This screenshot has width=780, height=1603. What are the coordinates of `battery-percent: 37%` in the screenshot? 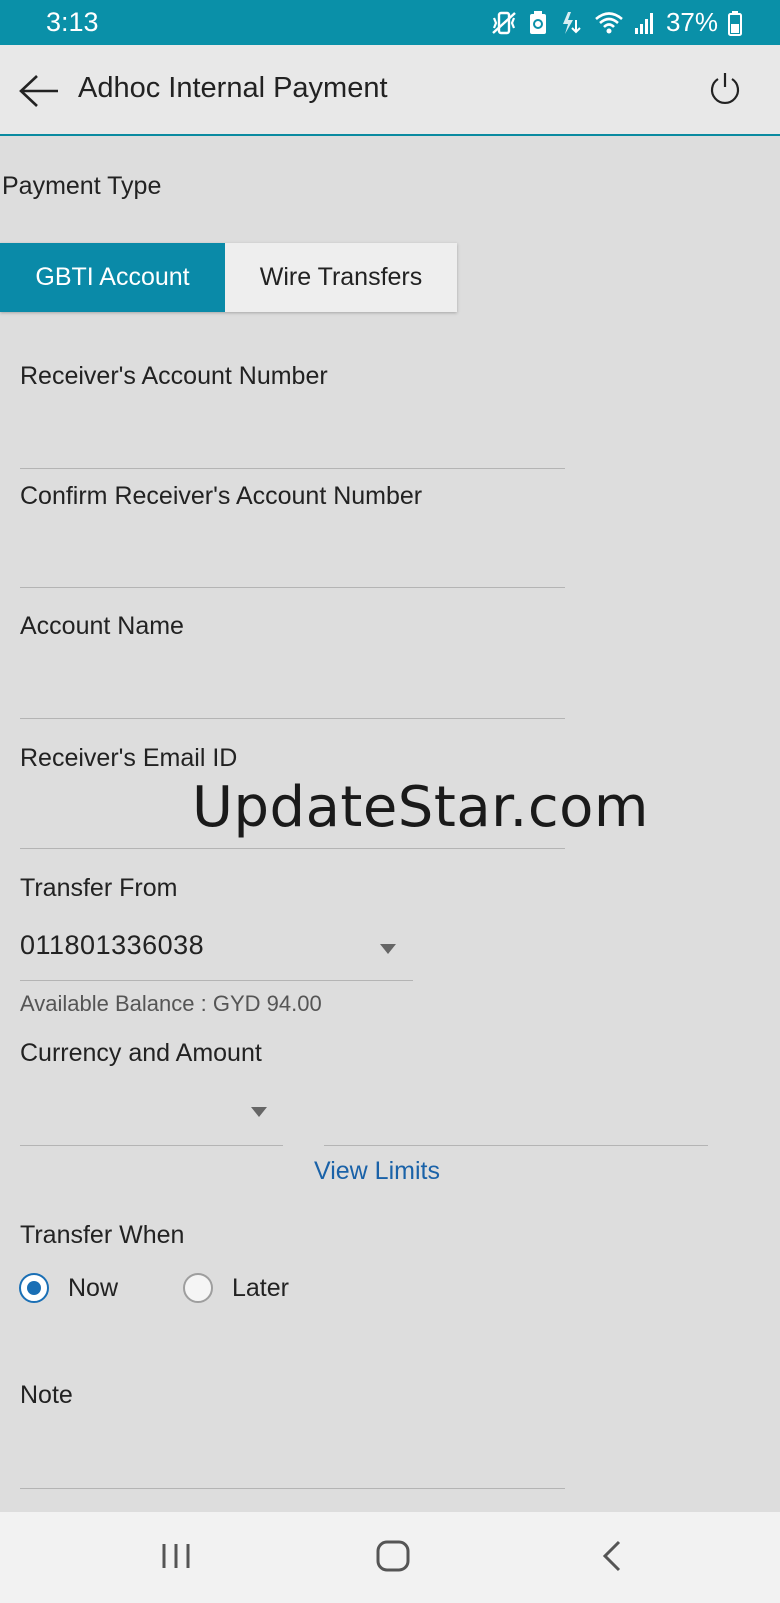 It's located at (691, 22).